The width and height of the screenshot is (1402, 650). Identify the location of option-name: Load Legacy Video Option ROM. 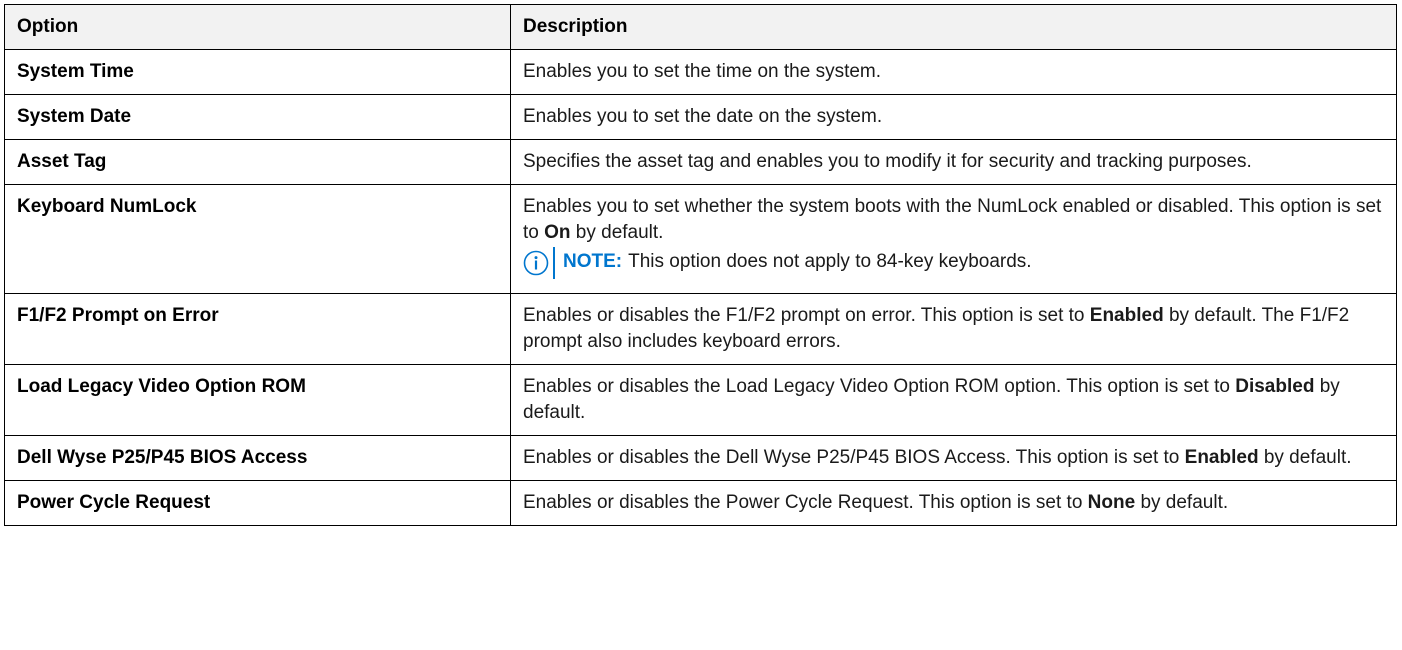
(257, 400).